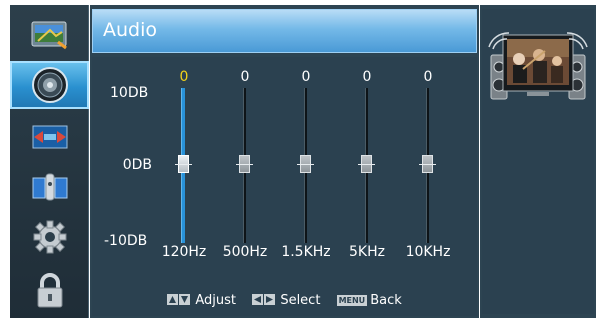  I want to click on hint-adjust-label: Adjust, so click(216, 300).